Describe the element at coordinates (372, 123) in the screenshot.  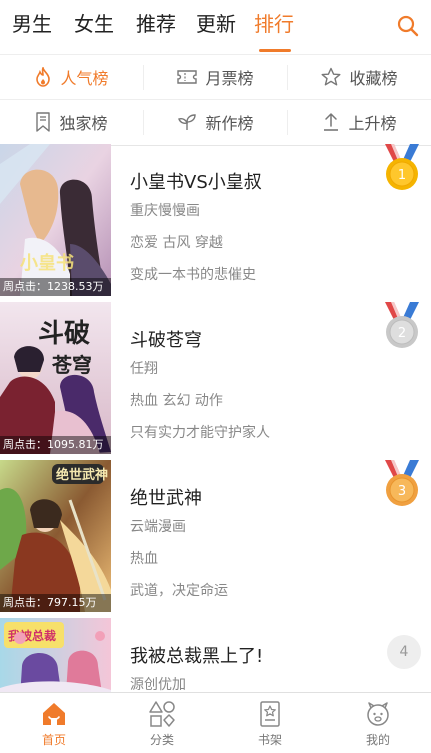
I see `rank-rising-label: 上升榜` at that location.